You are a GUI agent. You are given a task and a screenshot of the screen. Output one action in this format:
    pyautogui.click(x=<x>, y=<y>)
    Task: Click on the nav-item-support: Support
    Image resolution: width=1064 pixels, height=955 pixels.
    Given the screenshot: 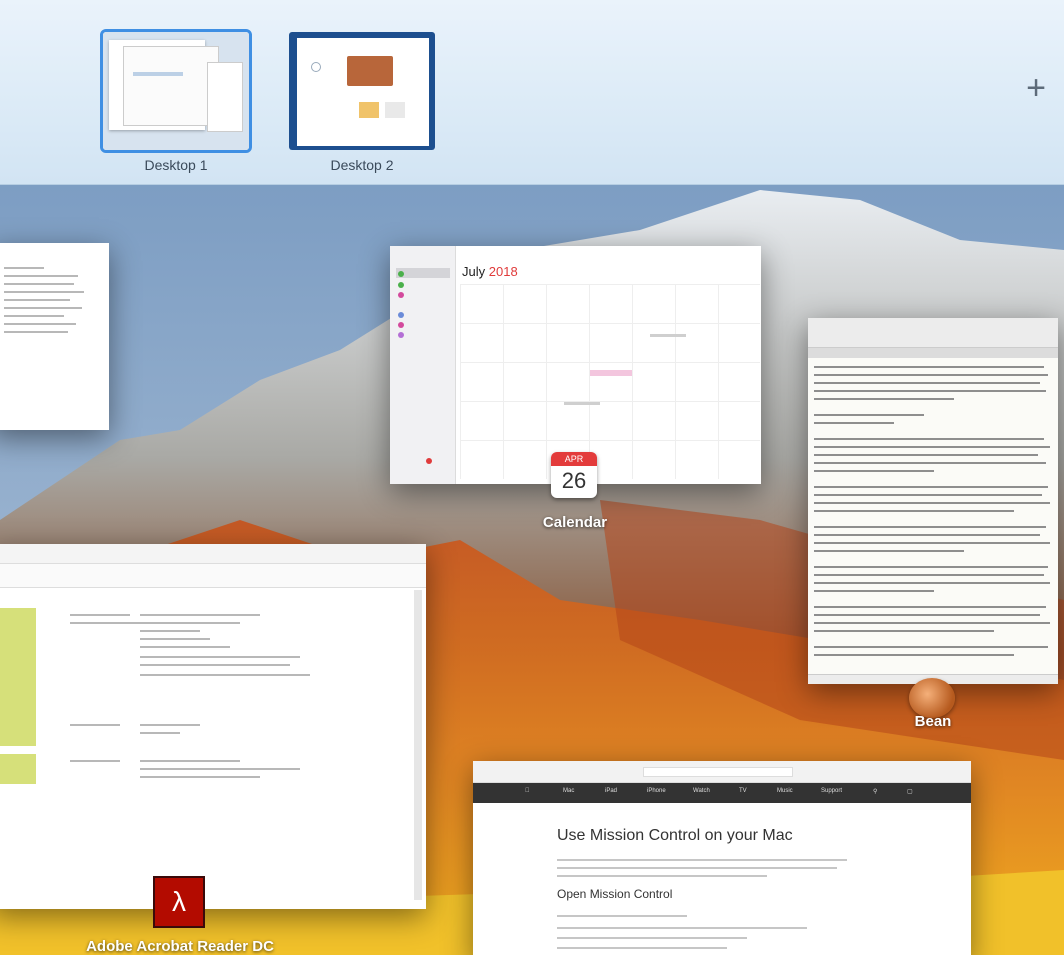 What is the action you would take?
    pyautogui.click(x=831, y=791)
    